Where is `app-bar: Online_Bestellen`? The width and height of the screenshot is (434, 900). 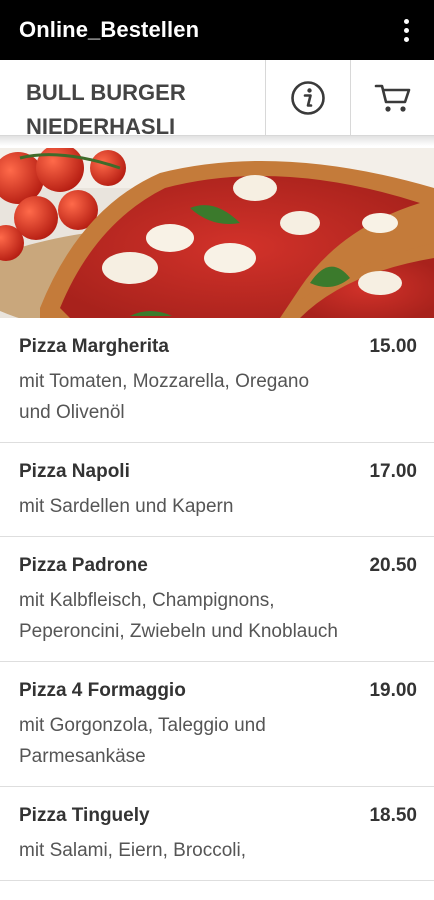
app-bar: Online_Bestellen is located at coordinates (217, 30).